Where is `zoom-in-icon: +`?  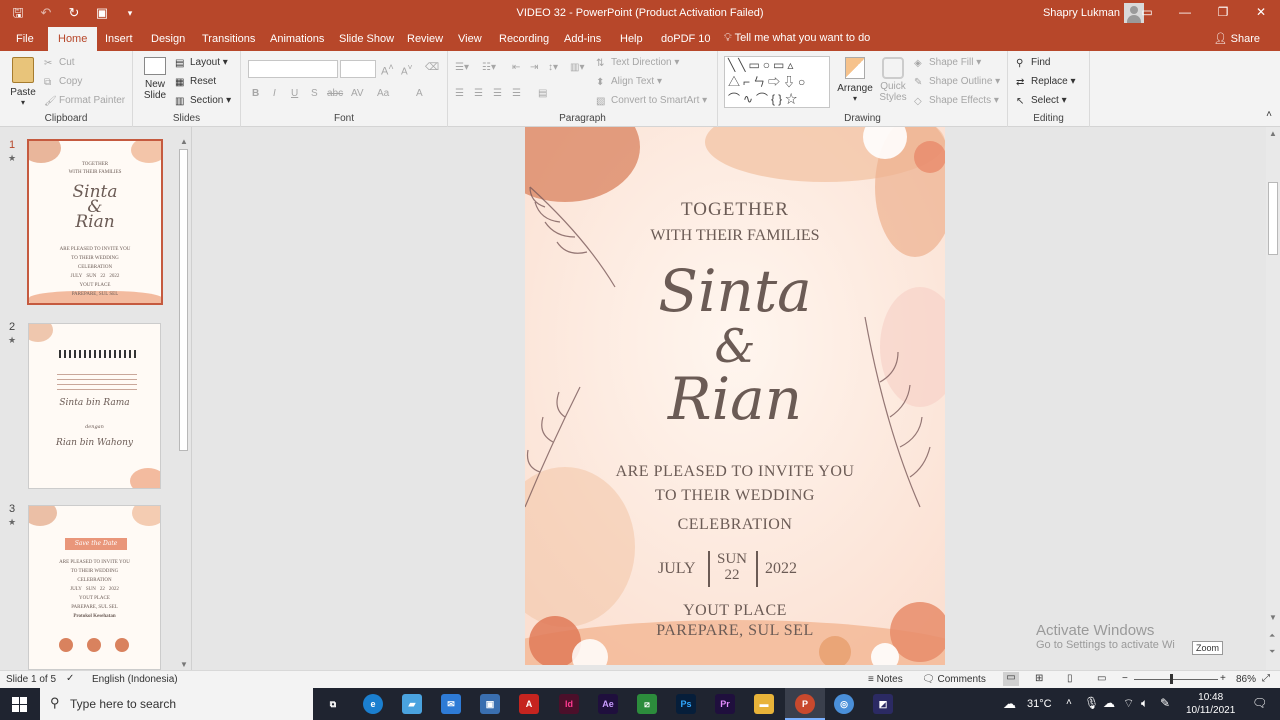 zoom-in-icon: + is located at coordinates (1223, 678).